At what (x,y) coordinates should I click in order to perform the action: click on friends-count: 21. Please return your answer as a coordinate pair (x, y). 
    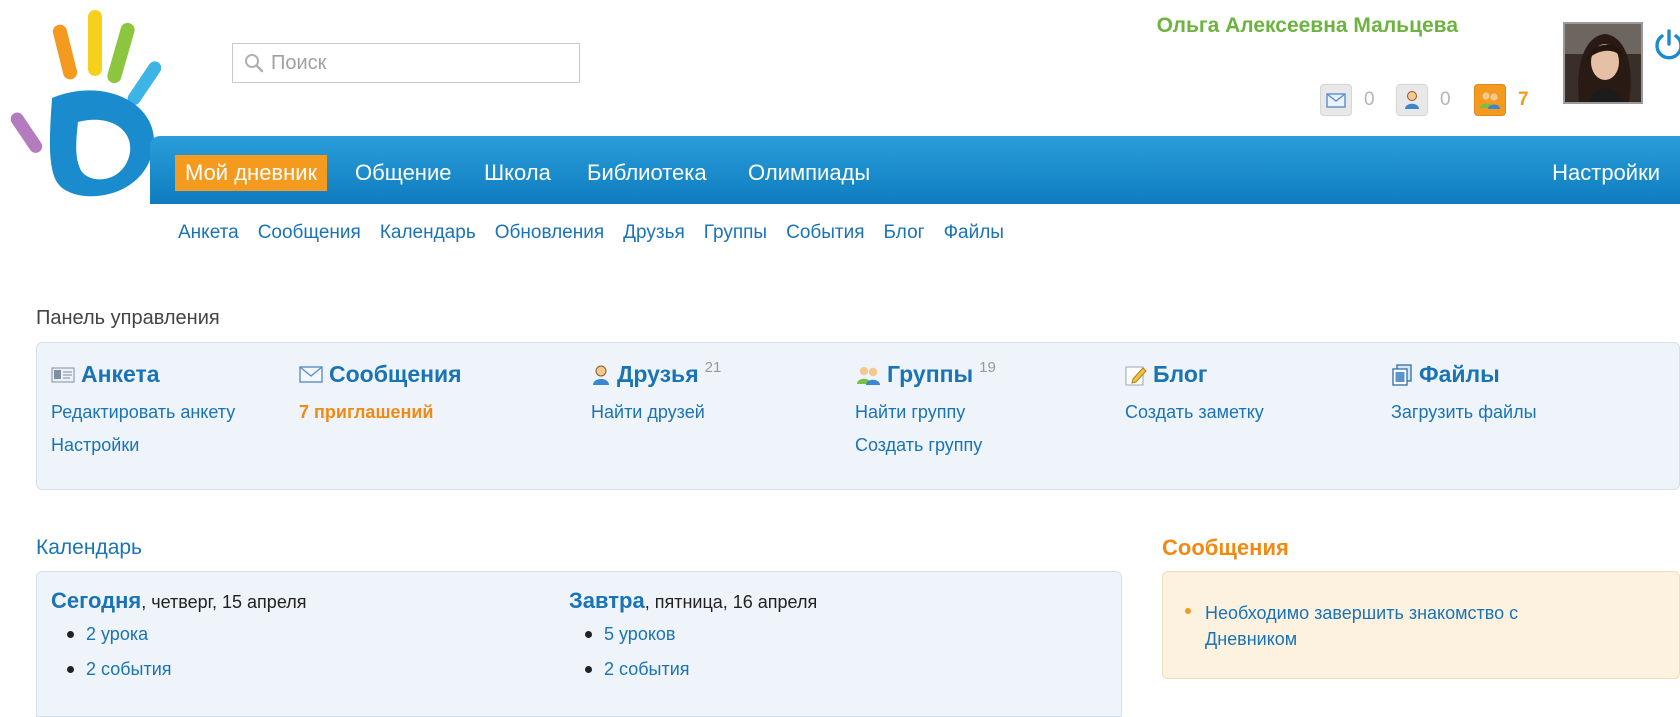
    Looking at the image, I should click on (713, 367).